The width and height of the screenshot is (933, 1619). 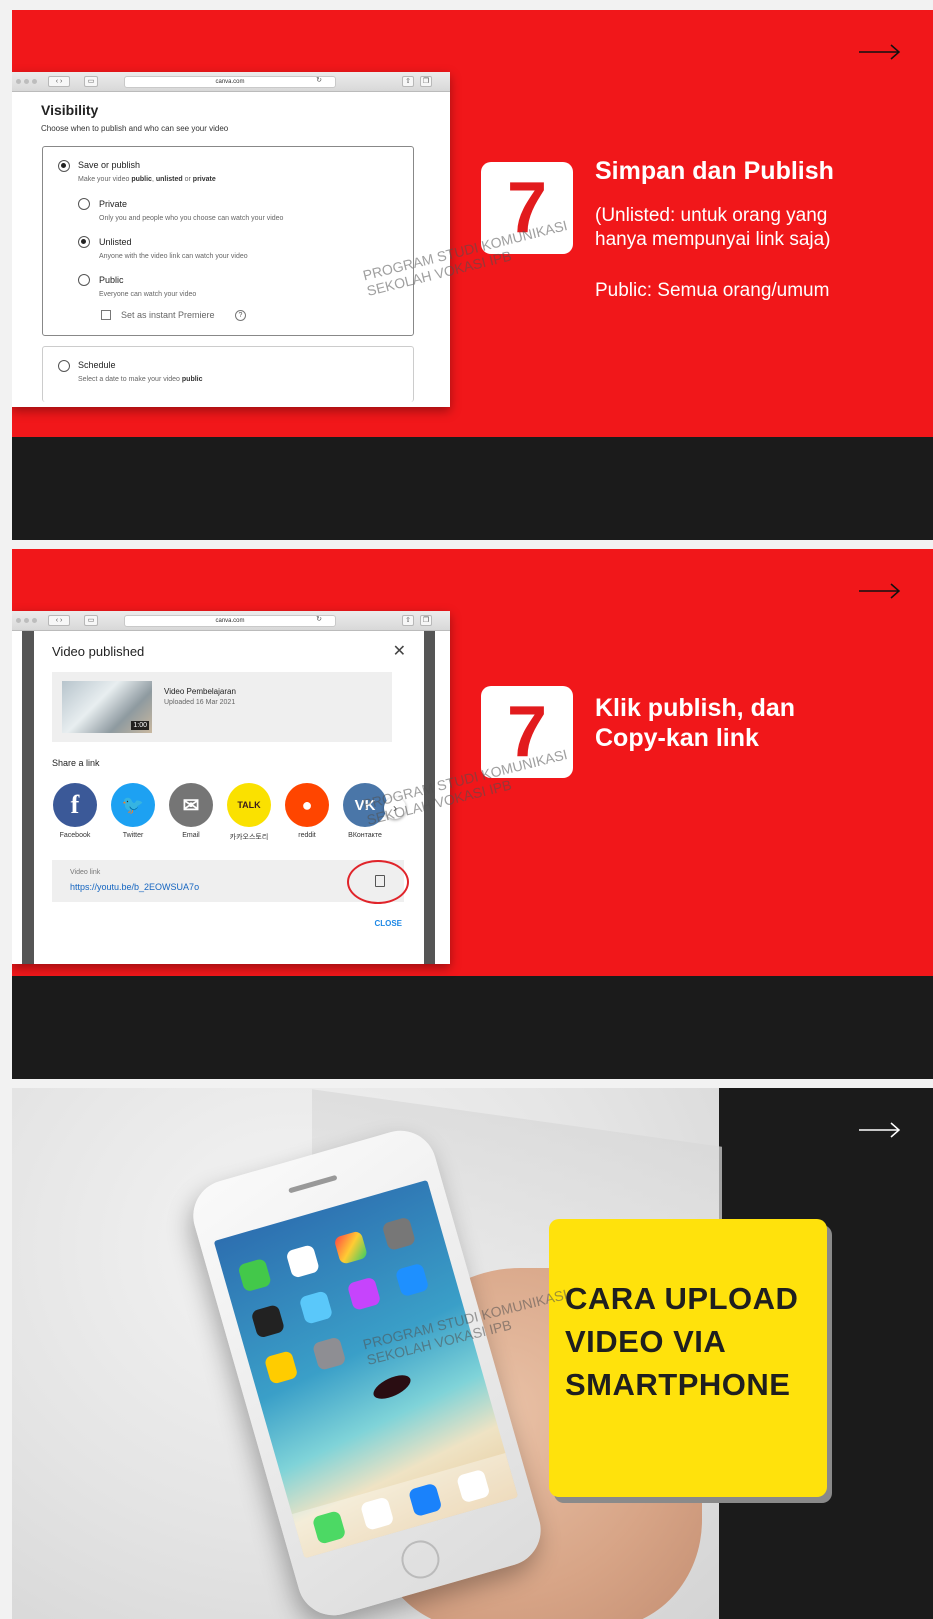 What do you see at coordinates (395, 808) in the screenshot?
I see `chevron-right-icon: ›` at bounding box center [395, 808].